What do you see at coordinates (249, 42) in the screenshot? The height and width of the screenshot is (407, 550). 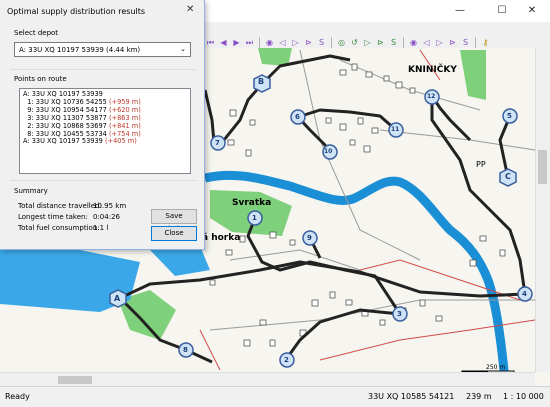 I see `last-icon: ⏭` at bounding box center [249, 42].